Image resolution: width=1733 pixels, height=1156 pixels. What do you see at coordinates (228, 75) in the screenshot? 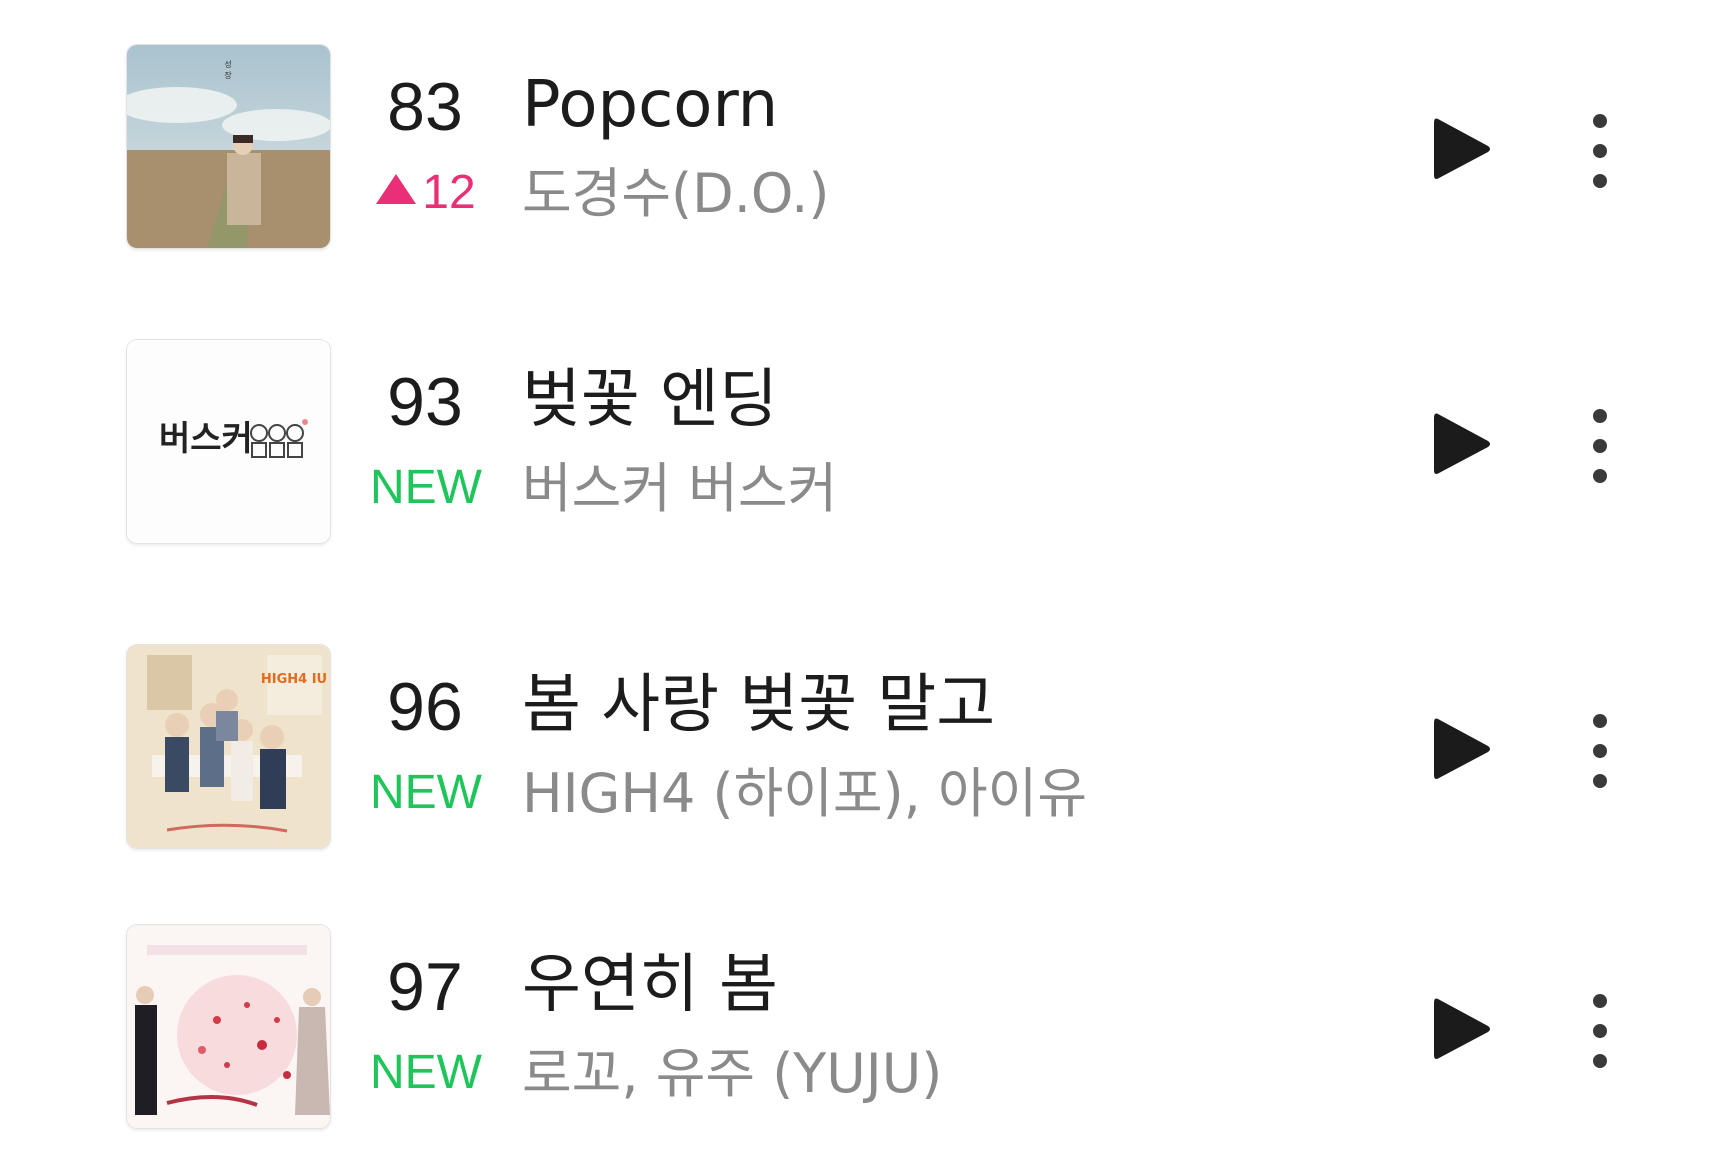
I see `svg-text: 장` at bounding box center [228, 75].